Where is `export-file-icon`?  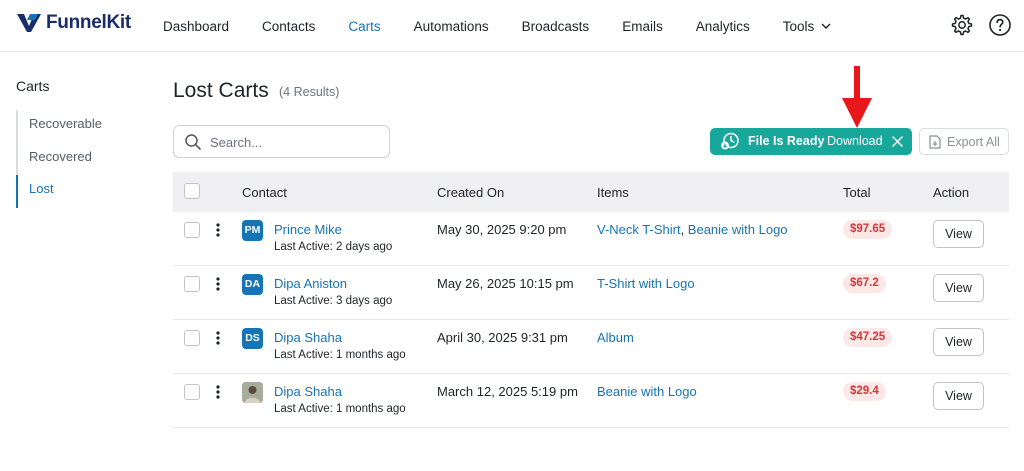
export-file-icon is located at coordinates (935, 142).